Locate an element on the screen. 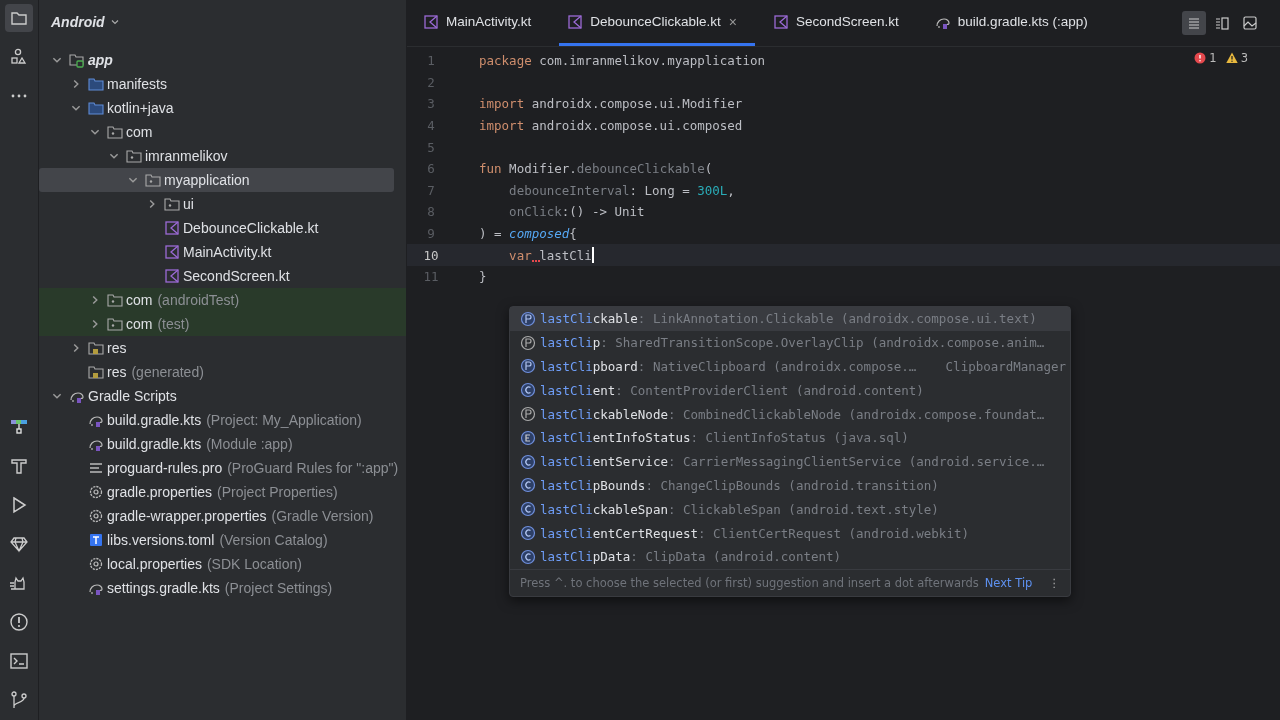 The width and height of the screenshot is (1280, 720). split-view-icon is located at coordinates (1222, 23).